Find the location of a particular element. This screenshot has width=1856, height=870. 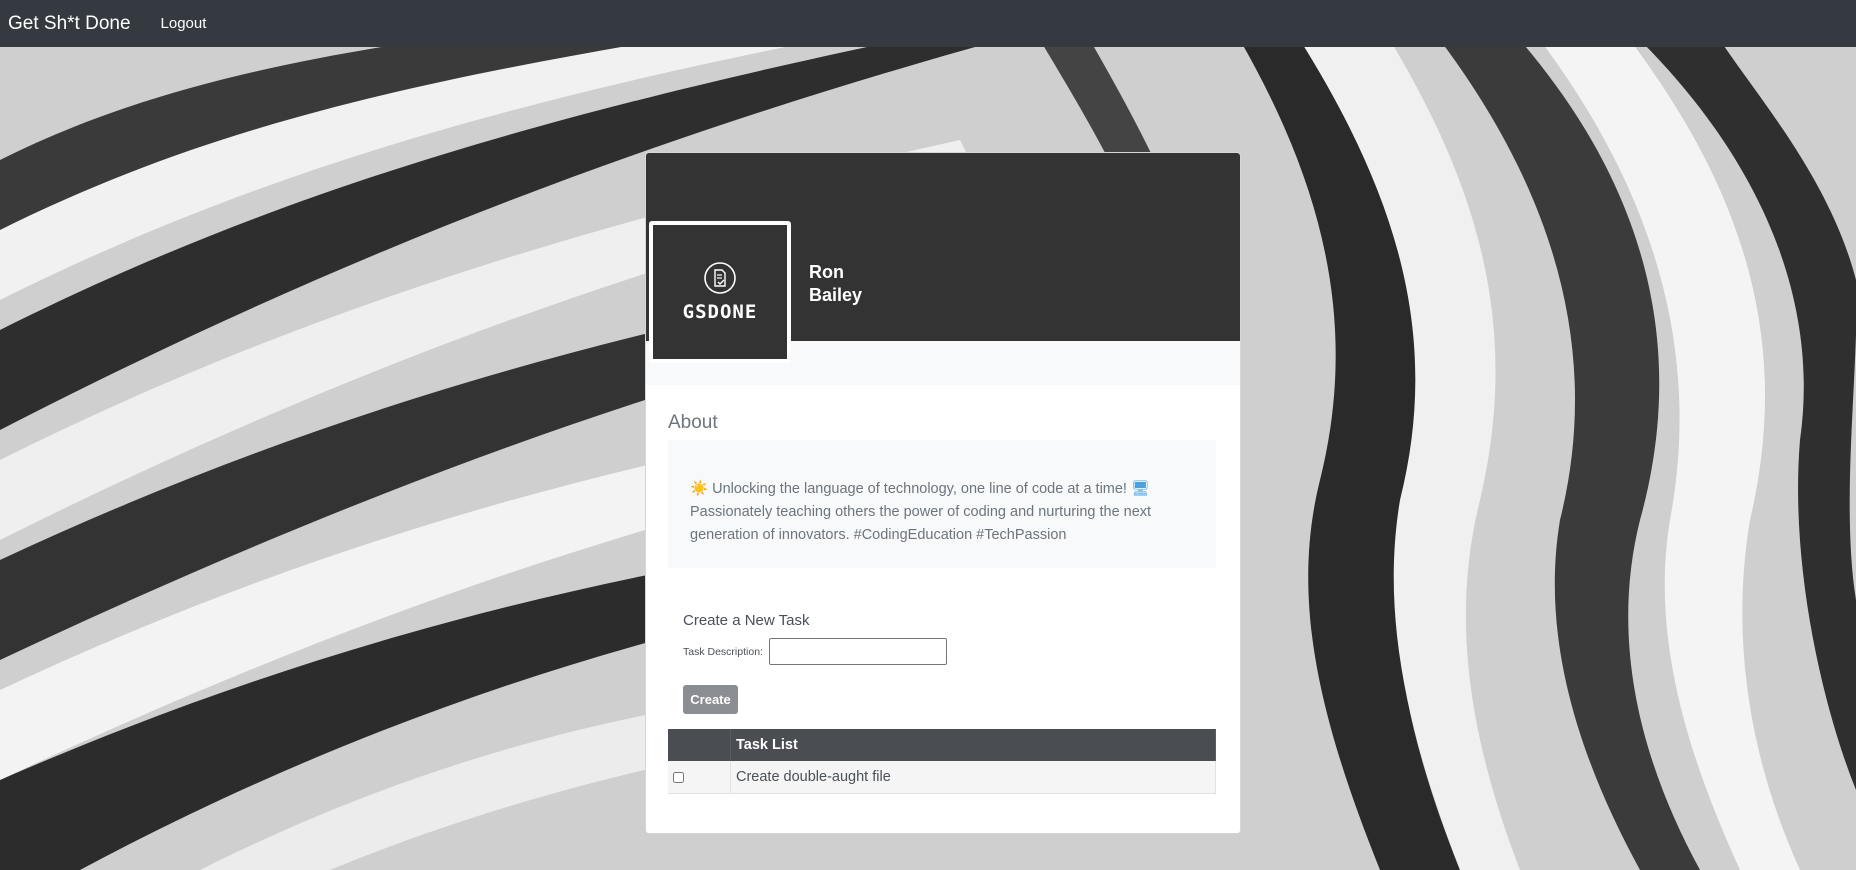

top-navbar: Get Sh*t Done Logout is located at coordinates (928, 23).